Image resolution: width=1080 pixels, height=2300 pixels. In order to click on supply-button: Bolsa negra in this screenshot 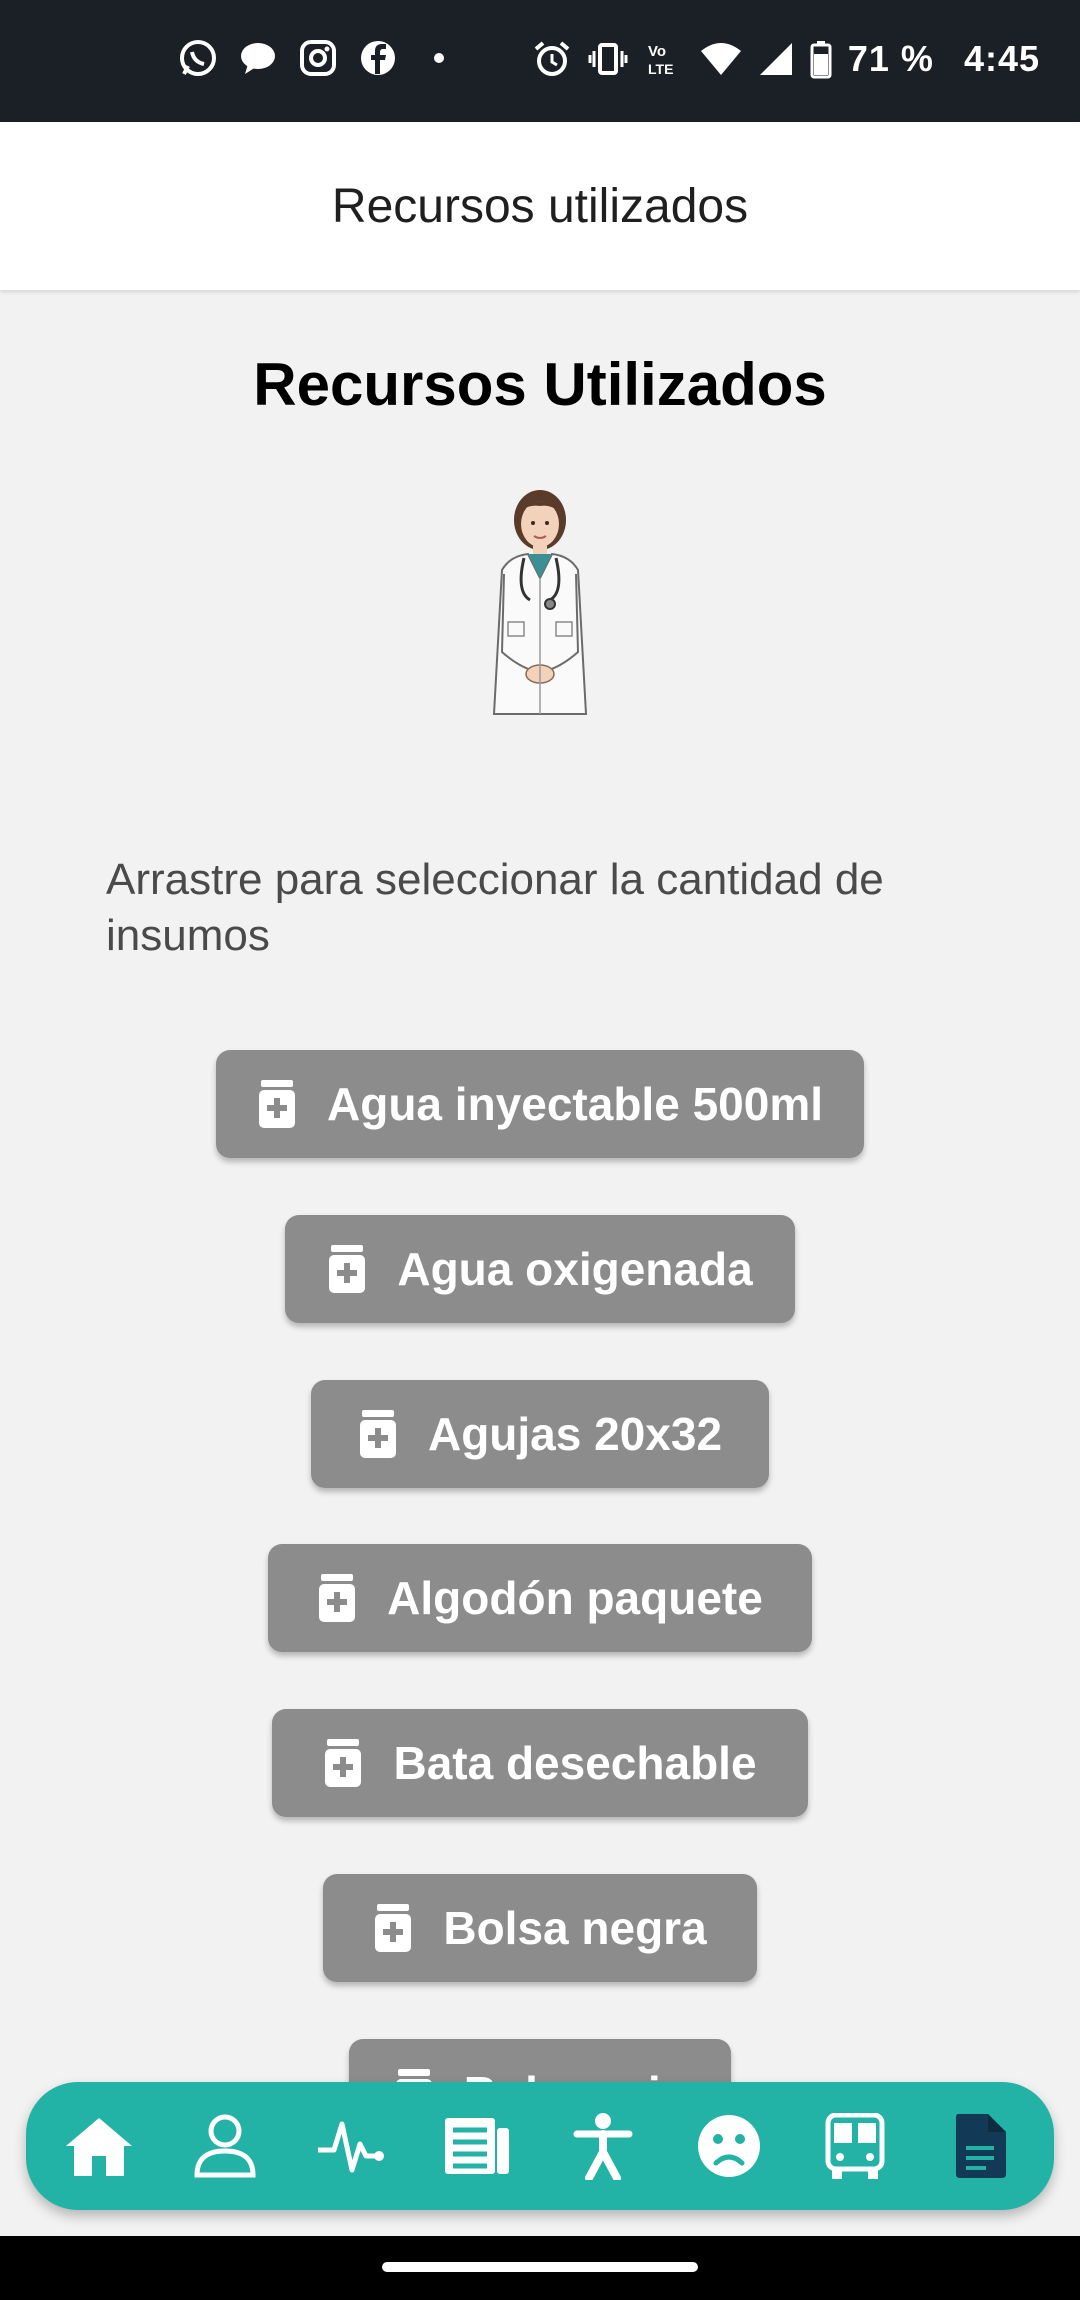, I will do `click(540, 1928)`.